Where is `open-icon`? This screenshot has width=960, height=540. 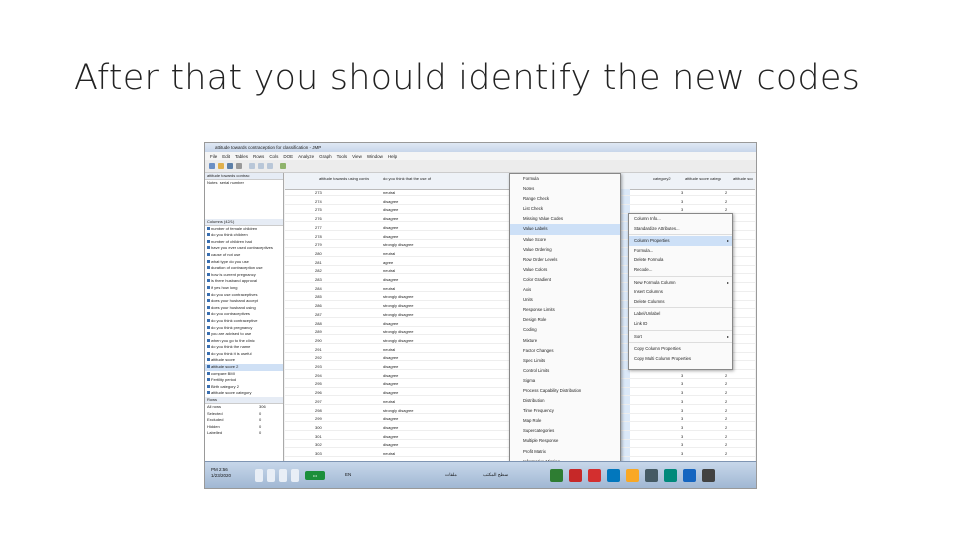
open-icon is located at coordinates (221, 166).